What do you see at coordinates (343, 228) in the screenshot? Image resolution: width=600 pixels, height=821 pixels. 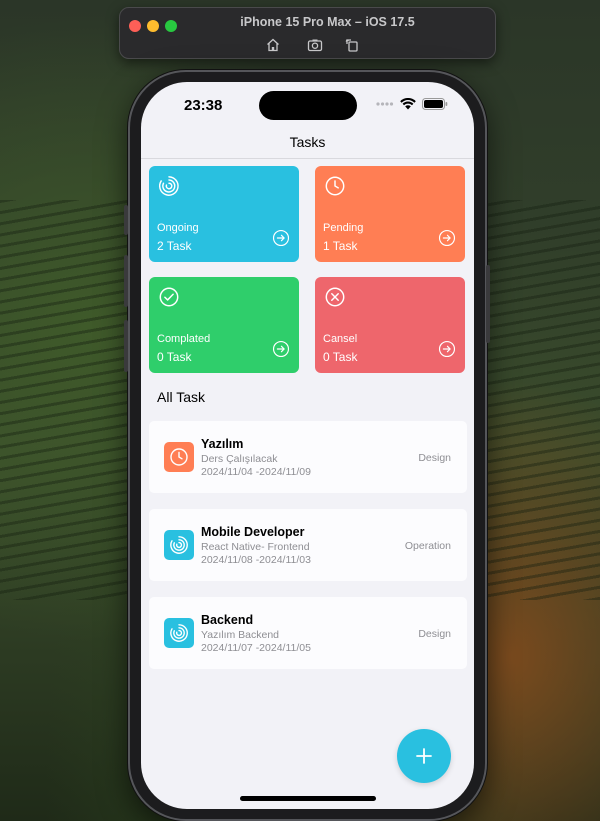 I see `card-label: Pending` at bounding box center [343, 228].